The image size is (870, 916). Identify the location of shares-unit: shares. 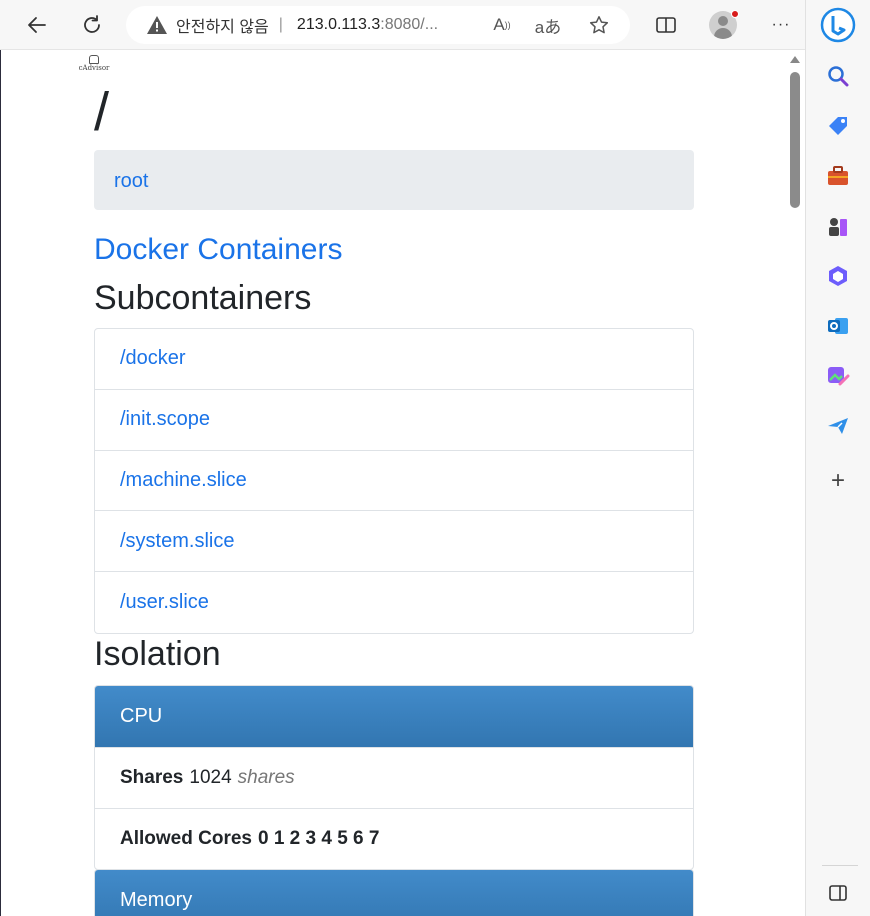
(266, 777).